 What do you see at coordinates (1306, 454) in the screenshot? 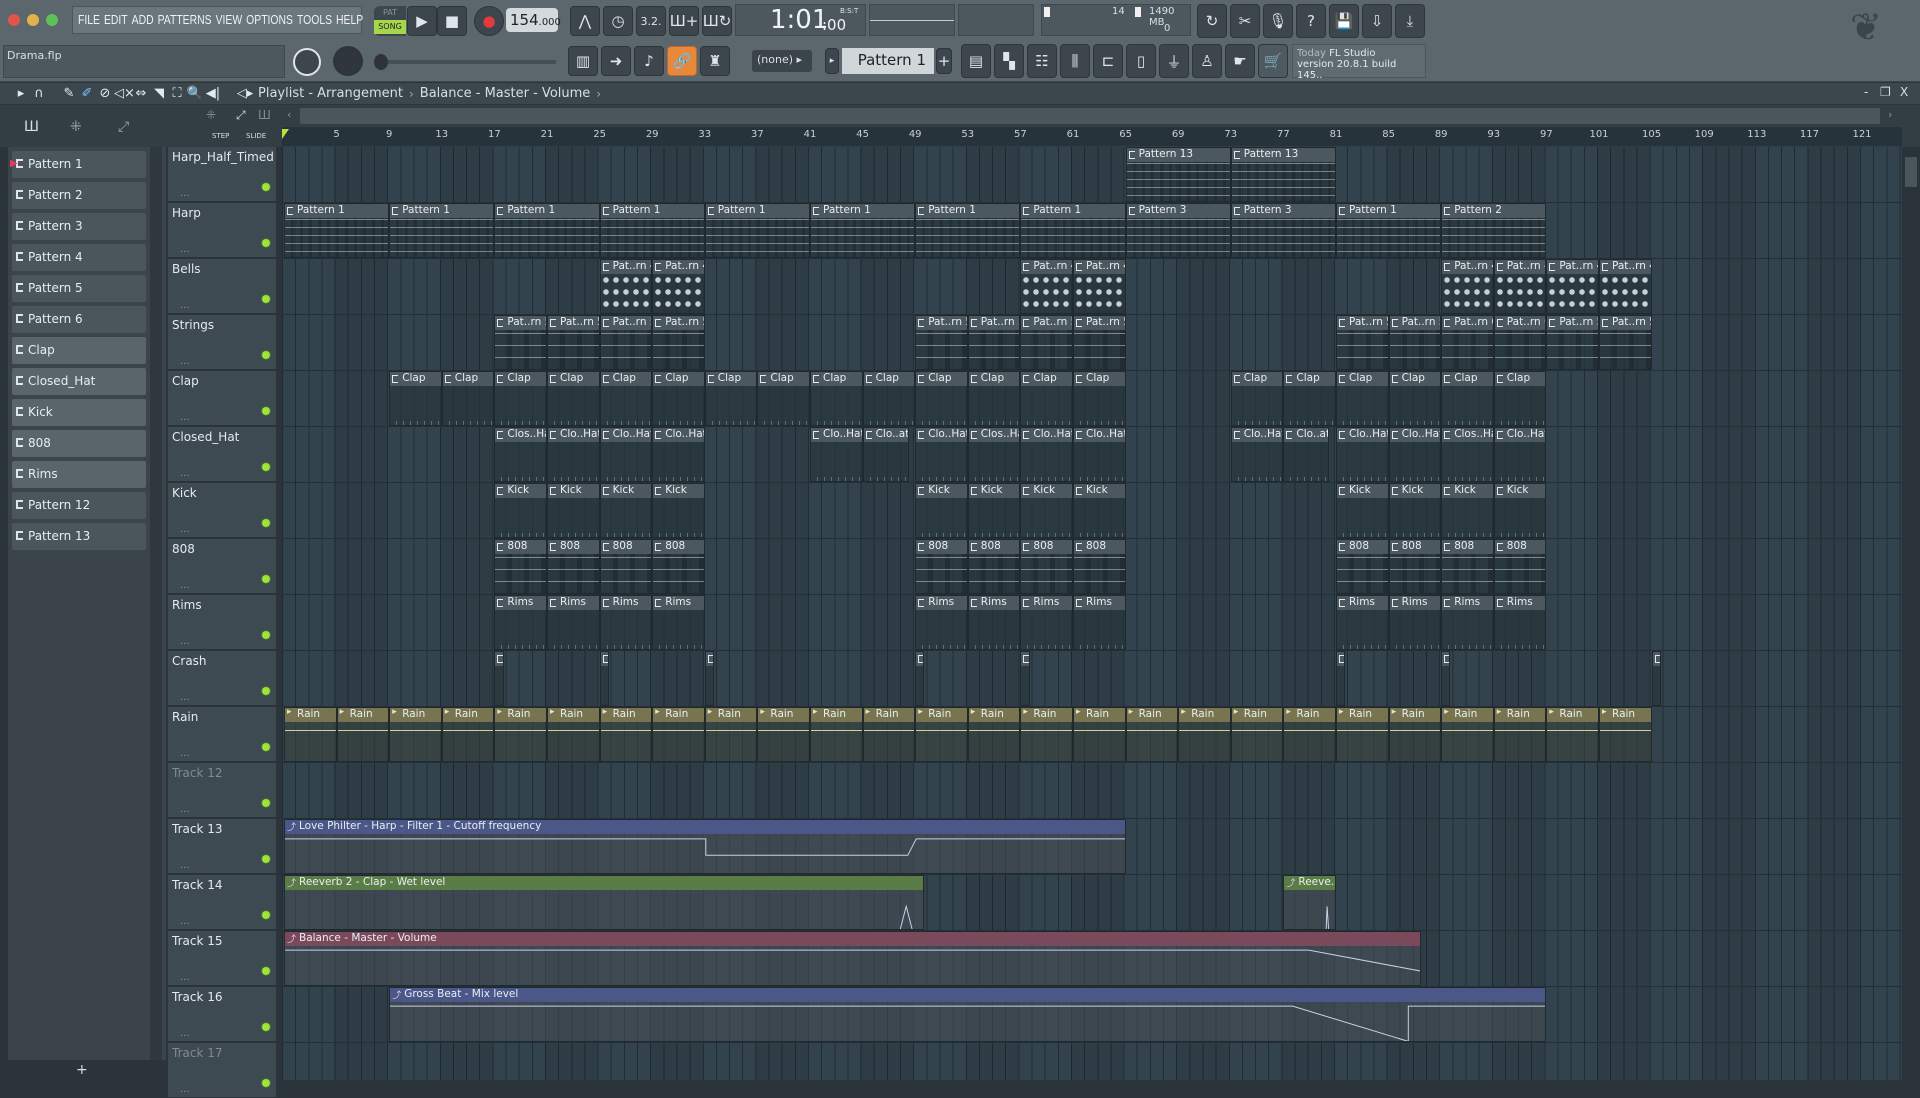
I see `pattern-clip: Clo..at` at bounding box center [1306, 454].